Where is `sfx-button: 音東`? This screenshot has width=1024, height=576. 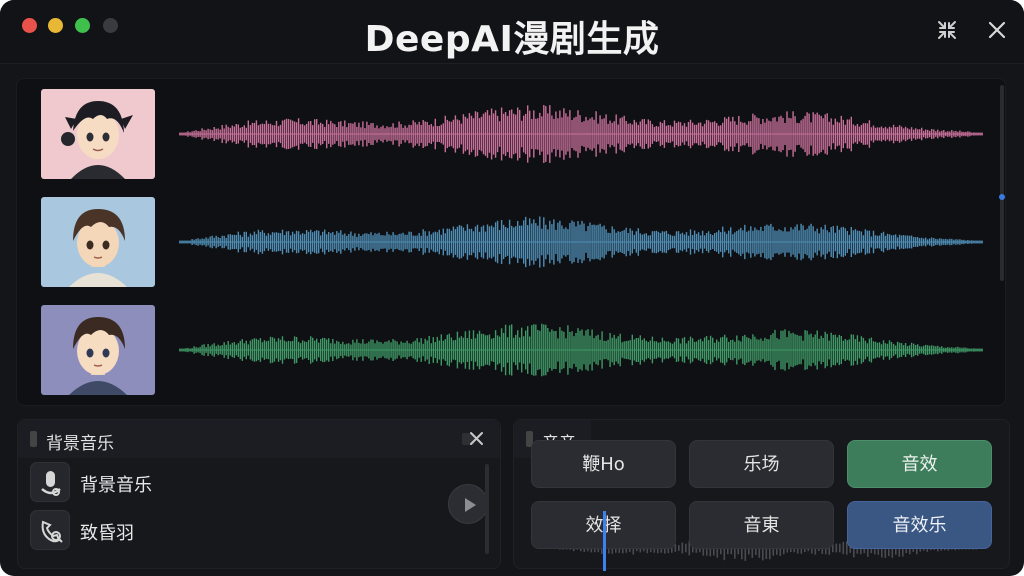
sfx-button: 音東 is located at coordinates (761, 525).